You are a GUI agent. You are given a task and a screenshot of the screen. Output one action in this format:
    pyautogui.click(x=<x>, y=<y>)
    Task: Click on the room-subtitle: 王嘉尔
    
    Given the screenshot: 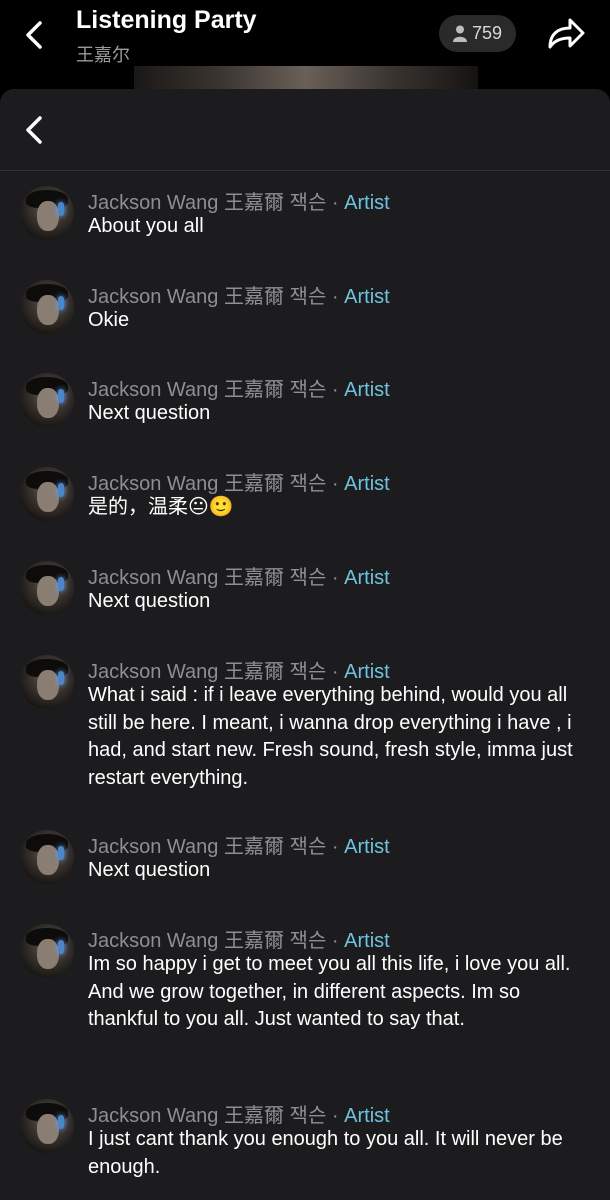 What is the action you would take?
    pyautogui.click(x=103, y=55)
    